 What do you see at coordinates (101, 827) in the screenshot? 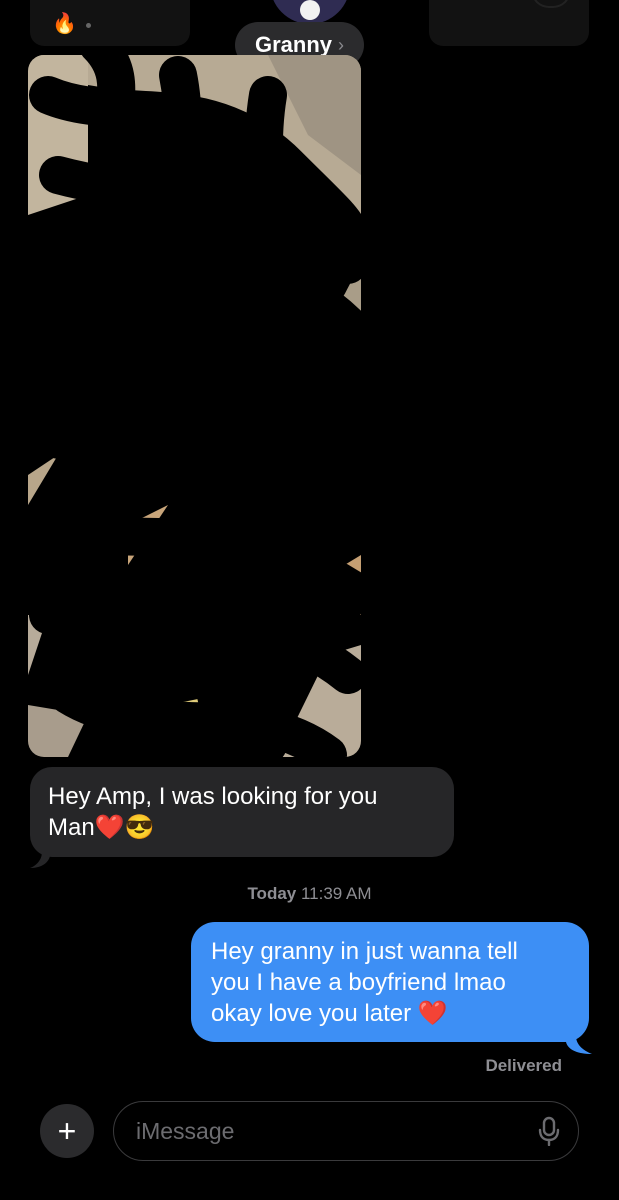
I see `incoming-message-line: Man❤️😎` at bounding box center [101, 827].